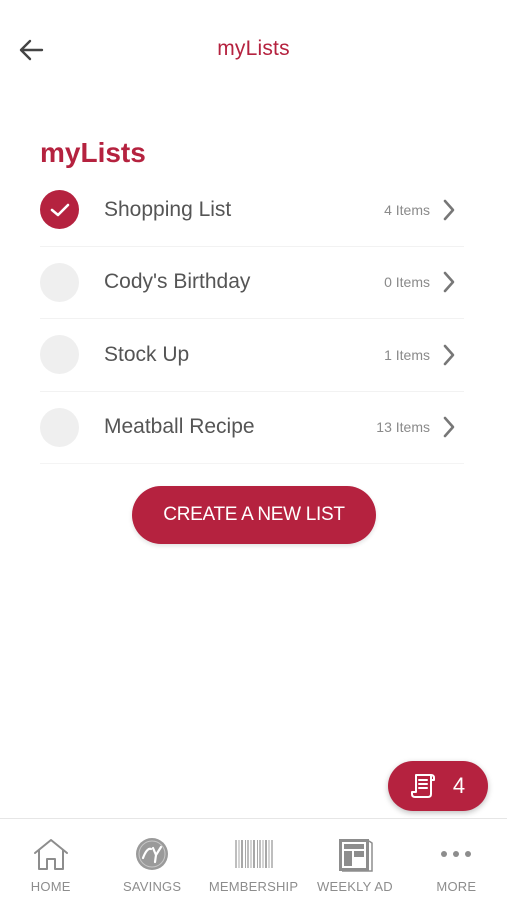 Image resolution: width=507 pixels, height=900 pixels. I want to click on tab-home: HOME, so click(50, 859).